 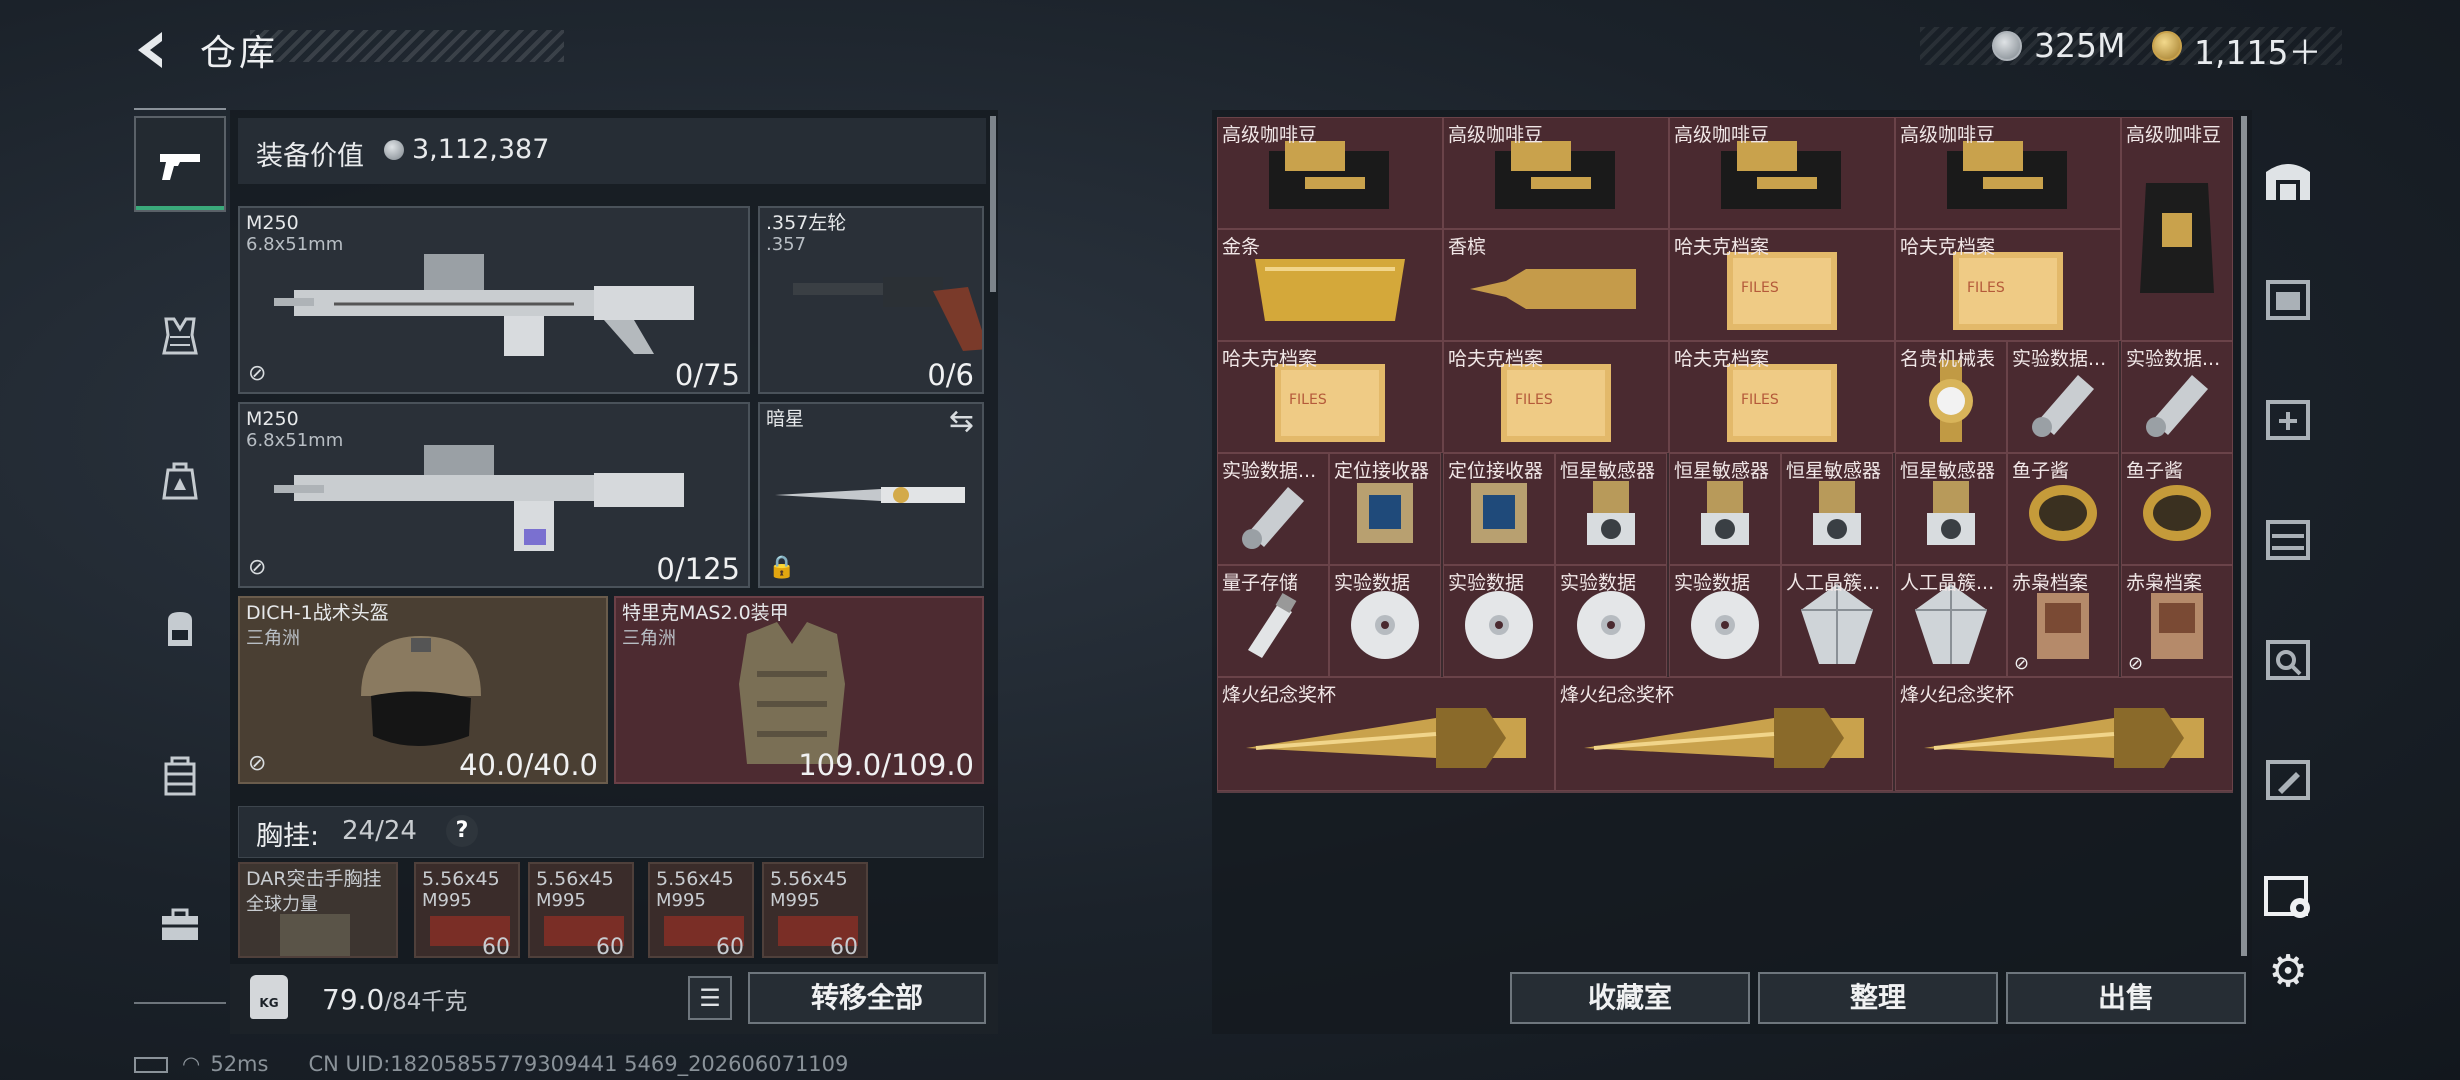 I want to click on weapon-ammo-count: 0/6, so click(x=950, y=375).